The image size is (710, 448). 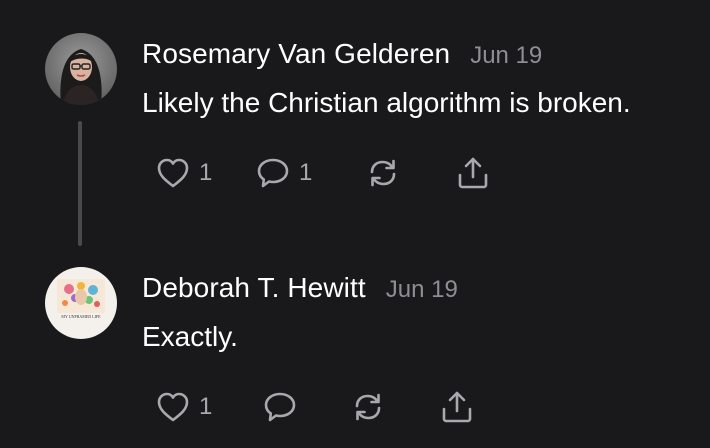 I want to click on avatar: MY UNFRAMED LIFE, so click(x=81, y=303).